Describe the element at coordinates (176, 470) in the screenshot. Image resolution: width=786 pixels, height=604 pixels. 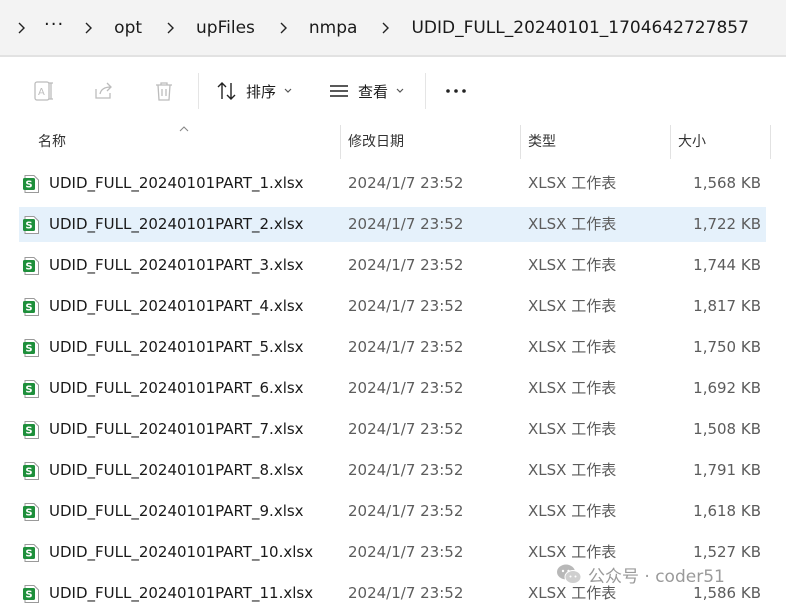
I see `file-name: UDID_FULL_20240101PART_8.xlsx` at that location.